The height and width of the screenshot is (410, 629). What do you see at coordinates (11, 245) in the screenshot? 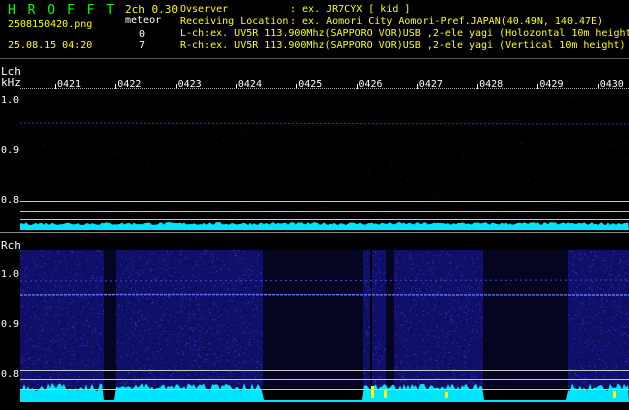
I see `rch-channel-label: Rch` at bounding box center [11, 245].